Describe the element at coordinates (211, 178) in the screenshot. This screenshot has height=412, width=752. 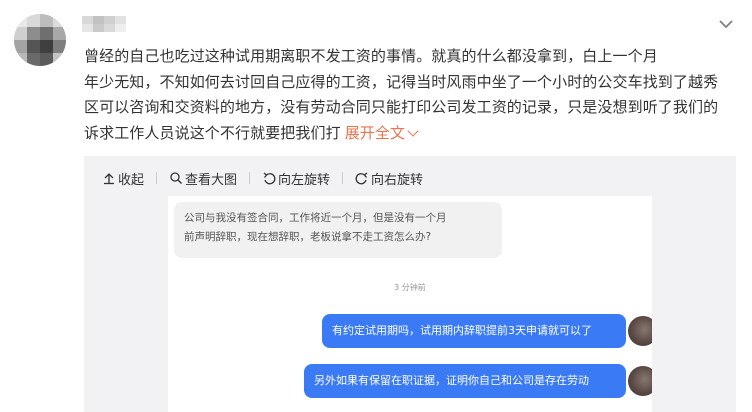
I see `view-large-label: 查看大图` at that location.